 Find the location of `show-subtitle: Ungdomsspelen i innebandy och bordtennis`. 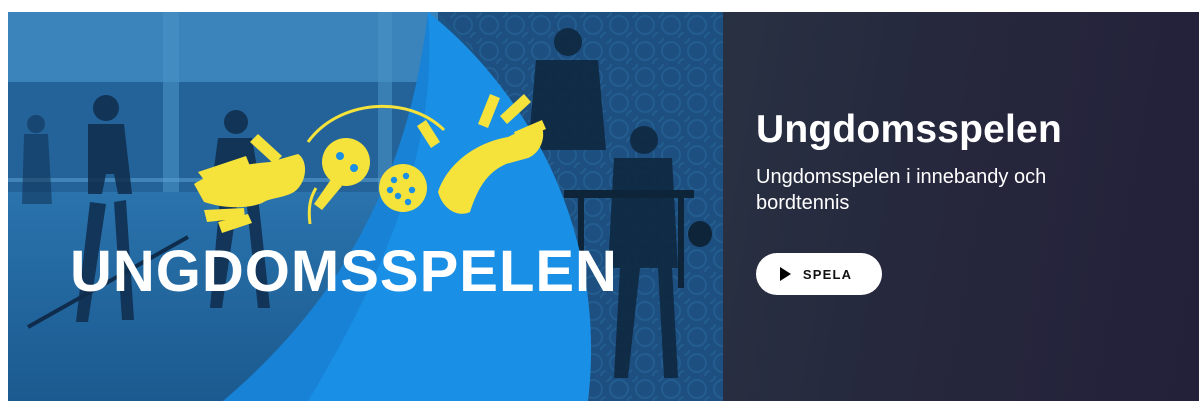

show-subtitle: Ungdomsspelen i innebandy och bordtennis is located at coordinates (901, 190).